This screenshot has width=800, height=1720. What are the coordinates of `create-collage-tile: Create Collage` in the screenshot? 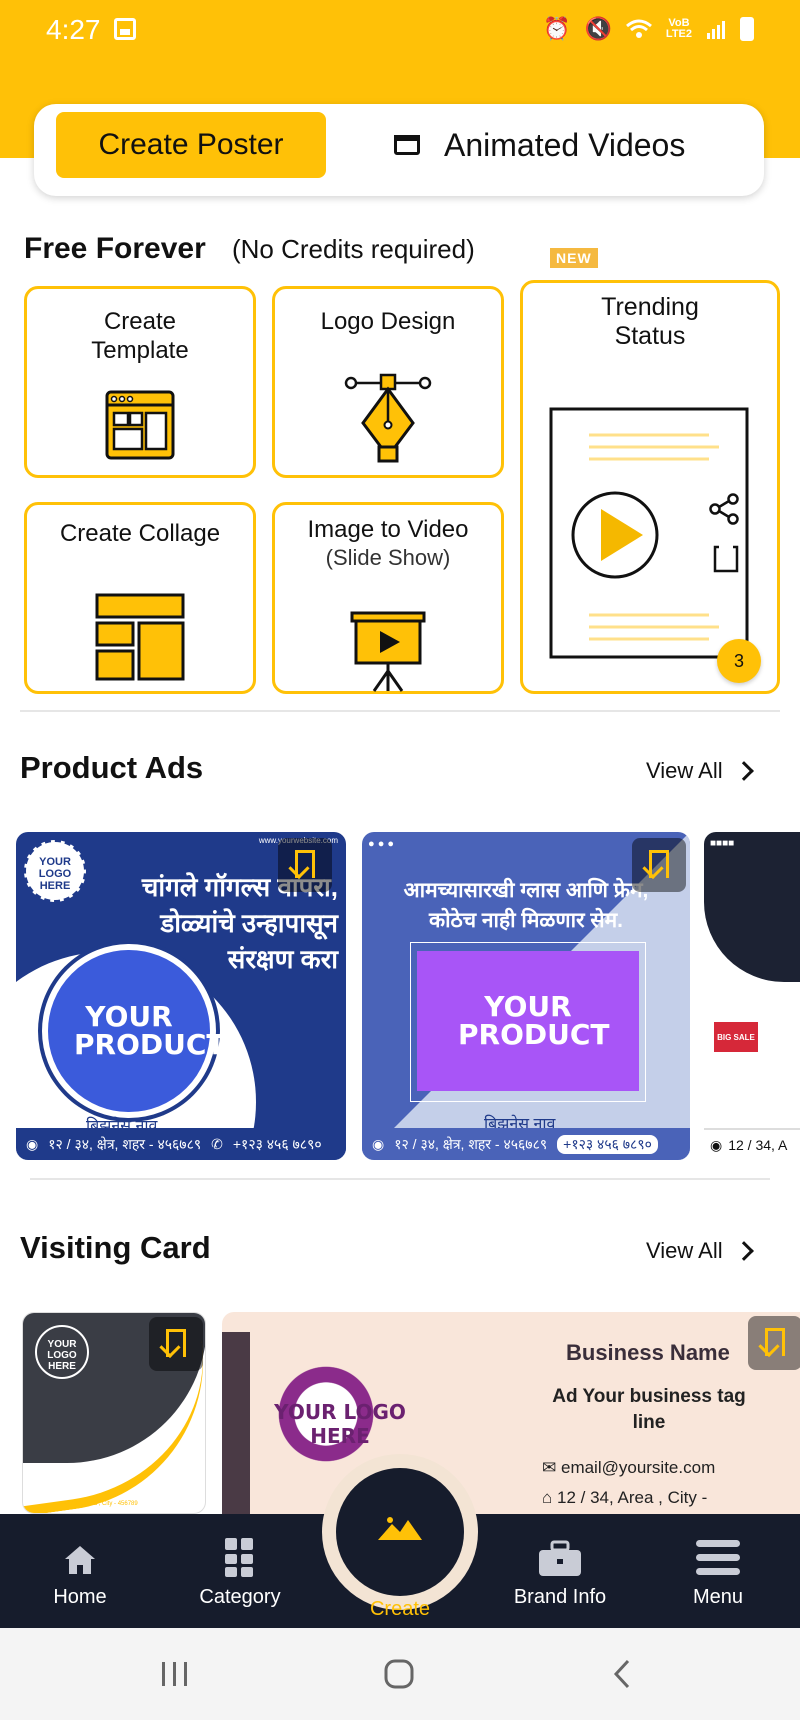 It's located at (140, 598).